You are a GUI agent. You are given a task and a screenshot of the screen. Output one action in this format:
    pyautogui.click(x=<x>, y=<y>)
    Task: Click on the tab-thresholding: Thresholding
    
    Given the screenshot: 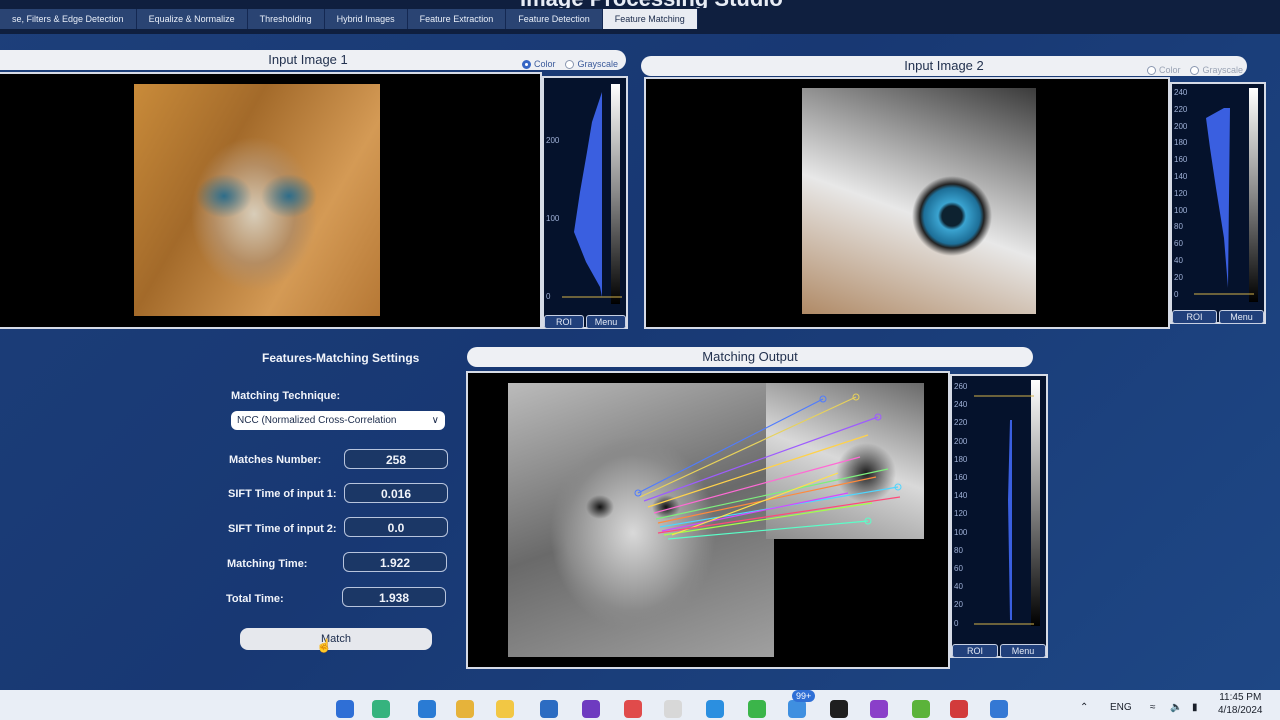 What is the action you would take?
    pyautogui.click(x=286, y=19)
    